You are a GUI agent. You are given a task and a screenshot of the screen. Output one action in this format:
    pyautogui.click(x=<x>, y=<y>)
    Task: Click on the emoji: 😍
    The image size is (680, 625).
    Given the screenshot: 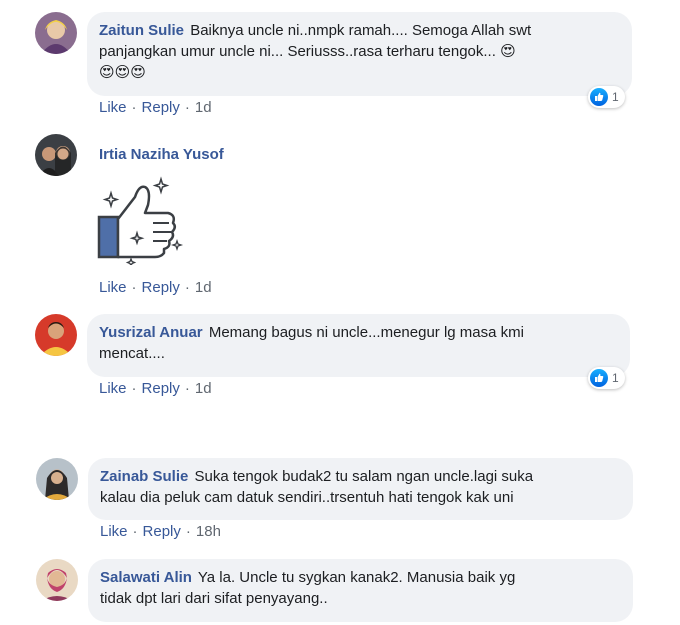 What is the action you would take?
    pyautogui.click(x=508, y=51)
    